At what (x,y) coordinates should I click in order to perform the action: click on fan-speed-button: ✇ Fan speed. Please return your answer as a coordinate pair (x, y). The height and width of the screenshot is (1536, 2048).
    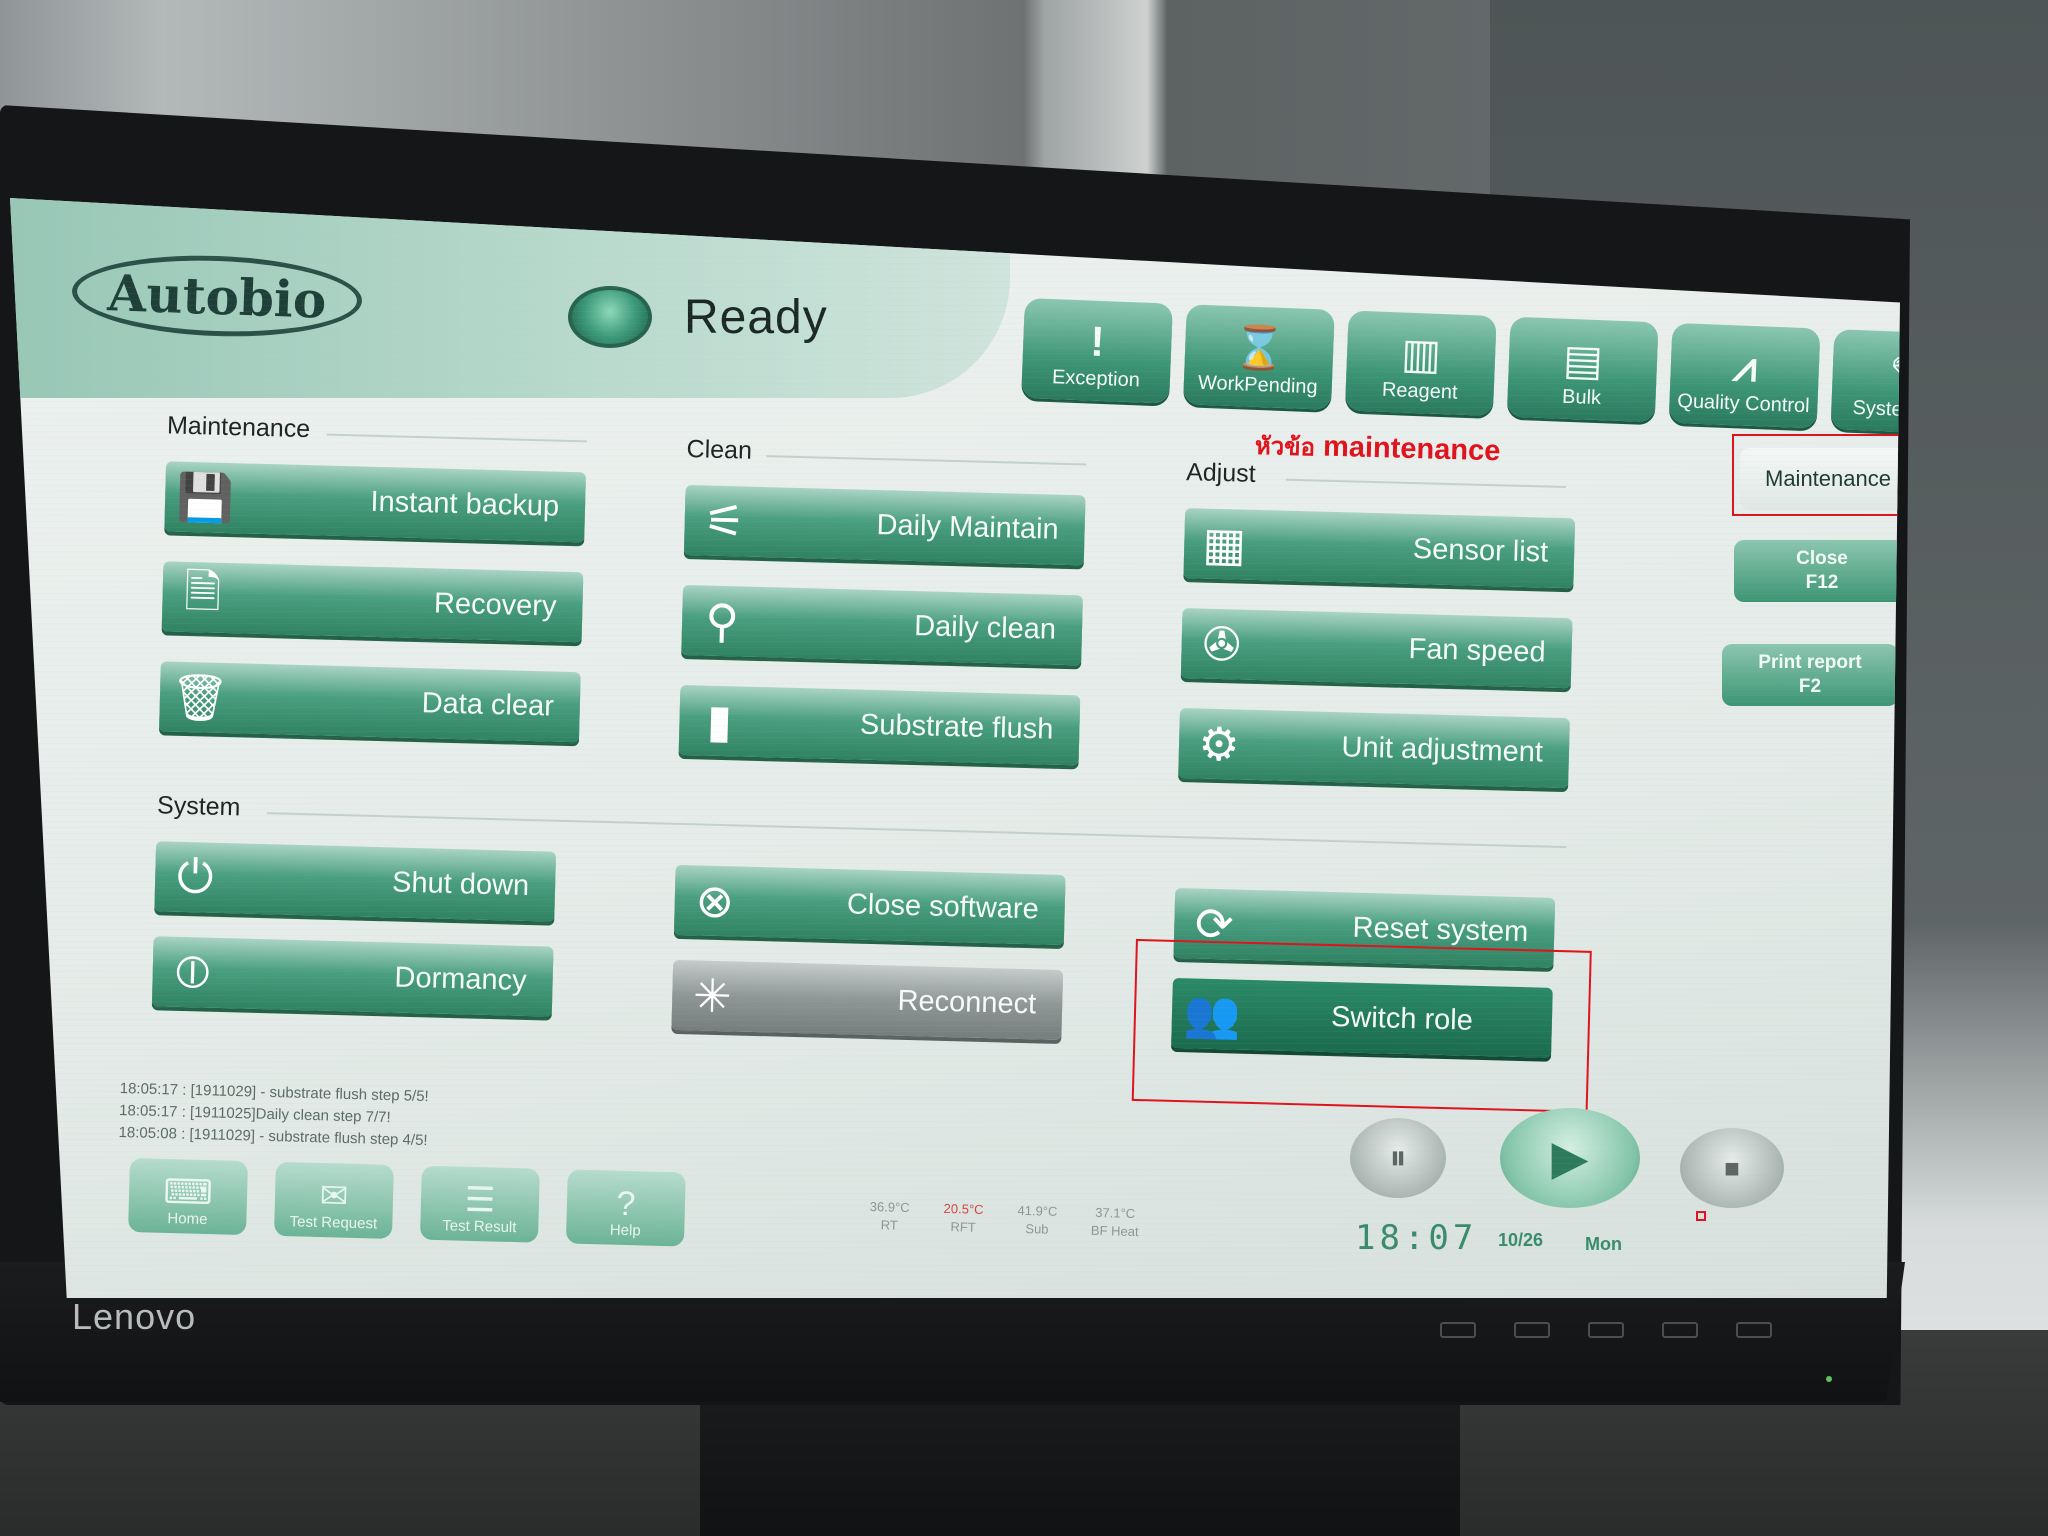
    Looking at the image, I should click on (1376, 648).